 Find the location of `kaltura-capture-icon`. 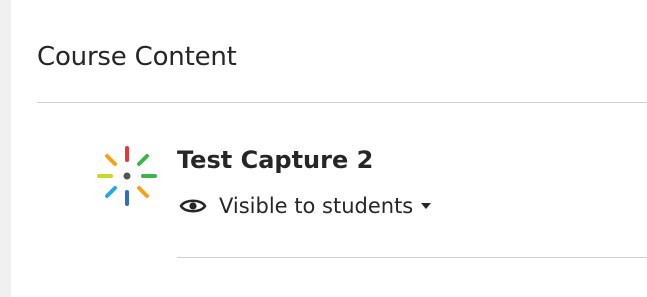

kaltura-capture-icon is located at coordinates (127, 176).